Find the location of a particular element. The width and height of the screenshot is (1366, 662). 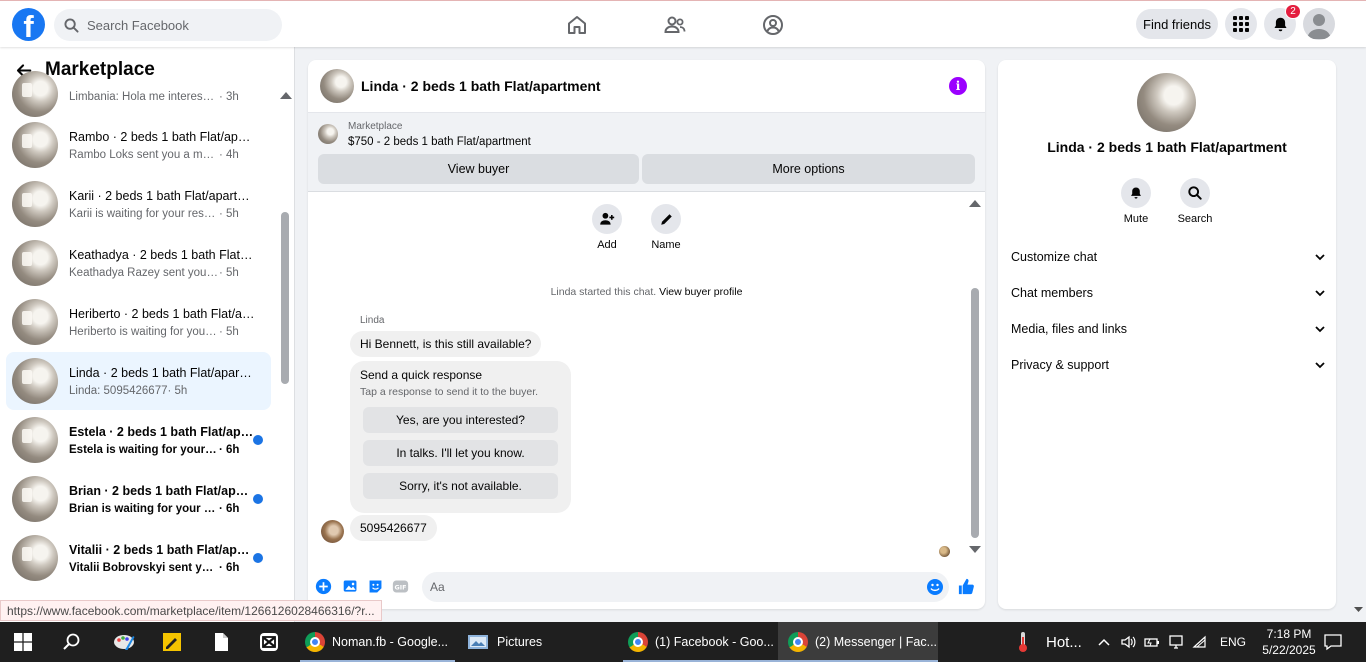

view-buyer-profile-link: View buyer profile is located at coordinates (700, 292).